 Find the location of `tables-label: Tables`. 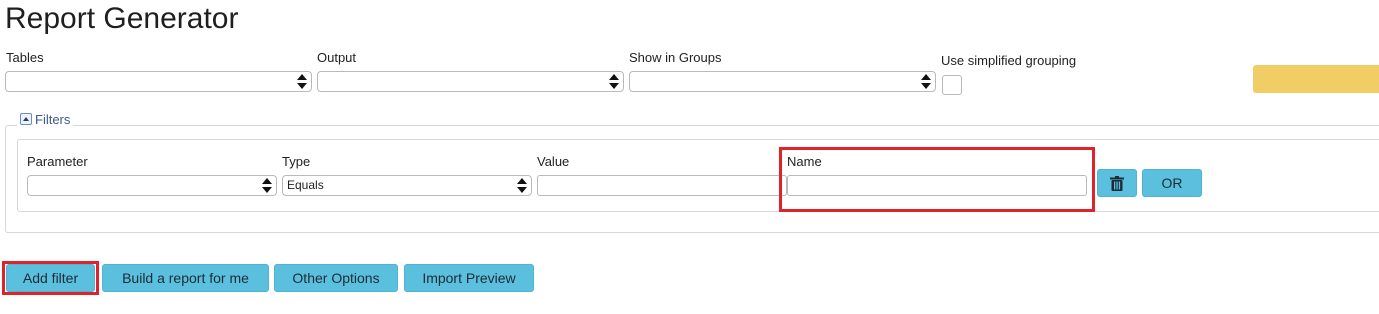

tables-label: Tables is located at coordinates (25, 57).